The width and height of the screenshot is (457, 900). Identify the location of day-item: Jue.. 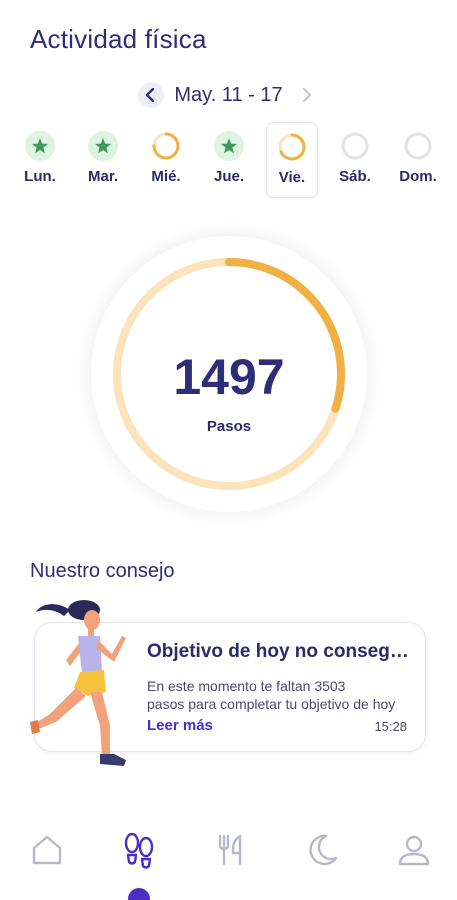
(229, 160).